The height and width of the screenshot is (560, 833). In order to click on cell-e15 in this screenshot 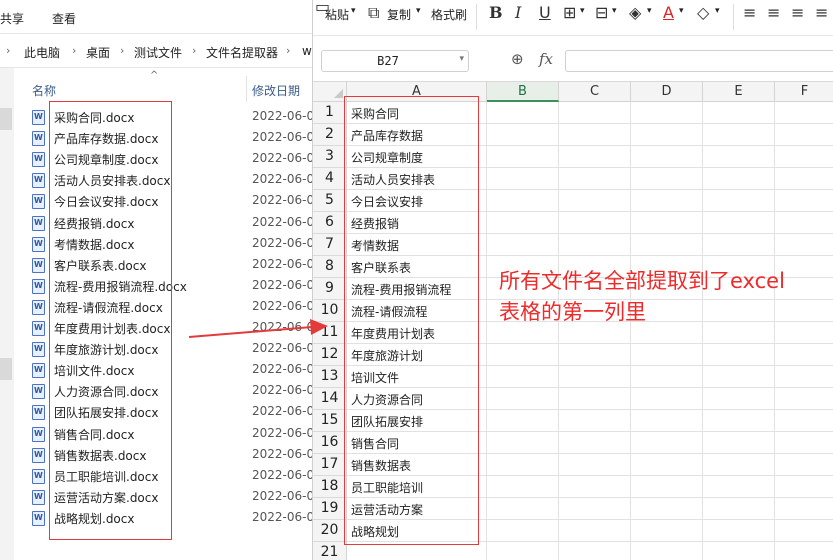, I will do `click(739, 421)`.